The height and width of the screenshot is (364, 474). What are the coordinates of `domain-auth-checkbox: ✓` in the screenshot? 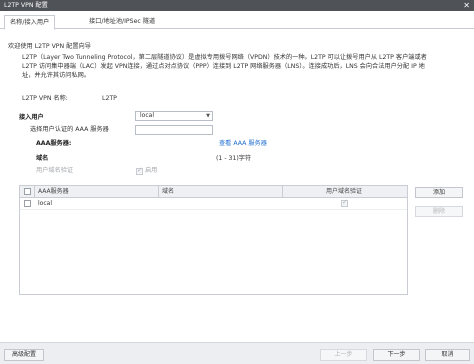 It's located at (139, 170).